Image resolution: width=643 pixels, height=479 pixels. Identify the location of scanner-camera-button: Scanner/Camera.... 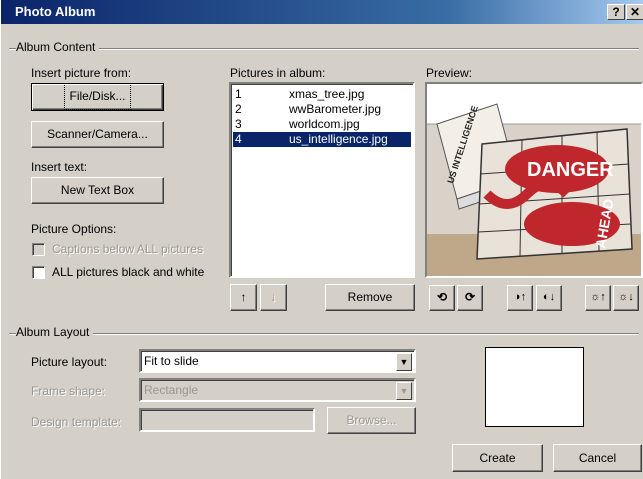
(97, 134).